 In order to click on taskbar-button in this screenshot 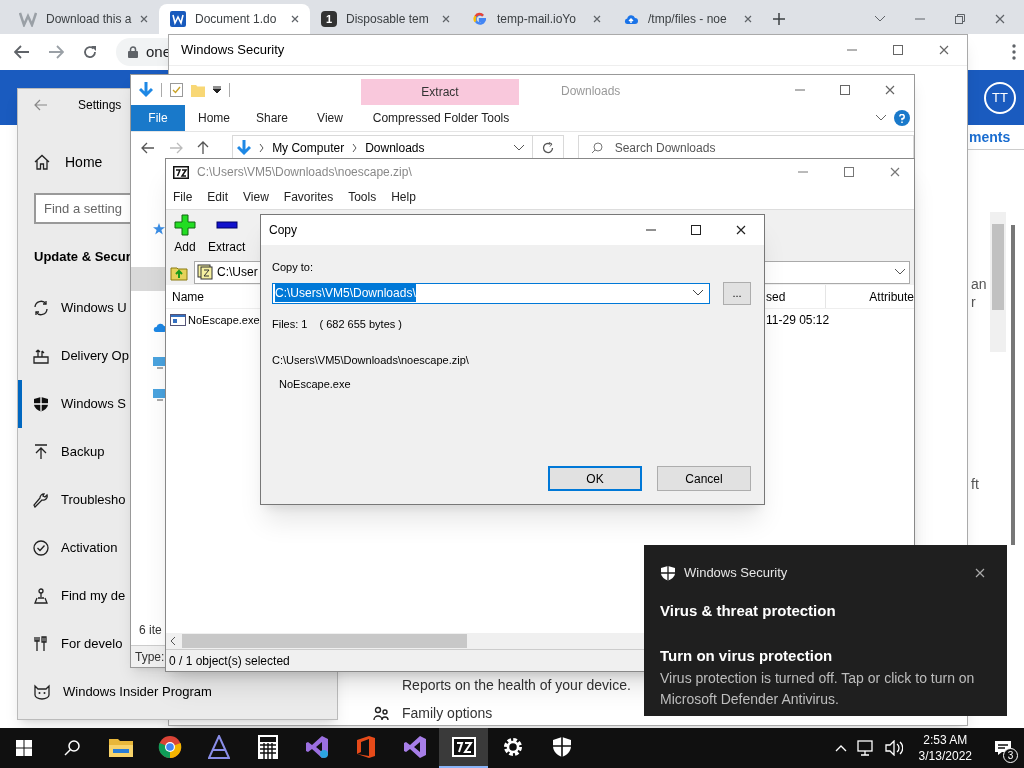, I will do `click(463, 748)`.